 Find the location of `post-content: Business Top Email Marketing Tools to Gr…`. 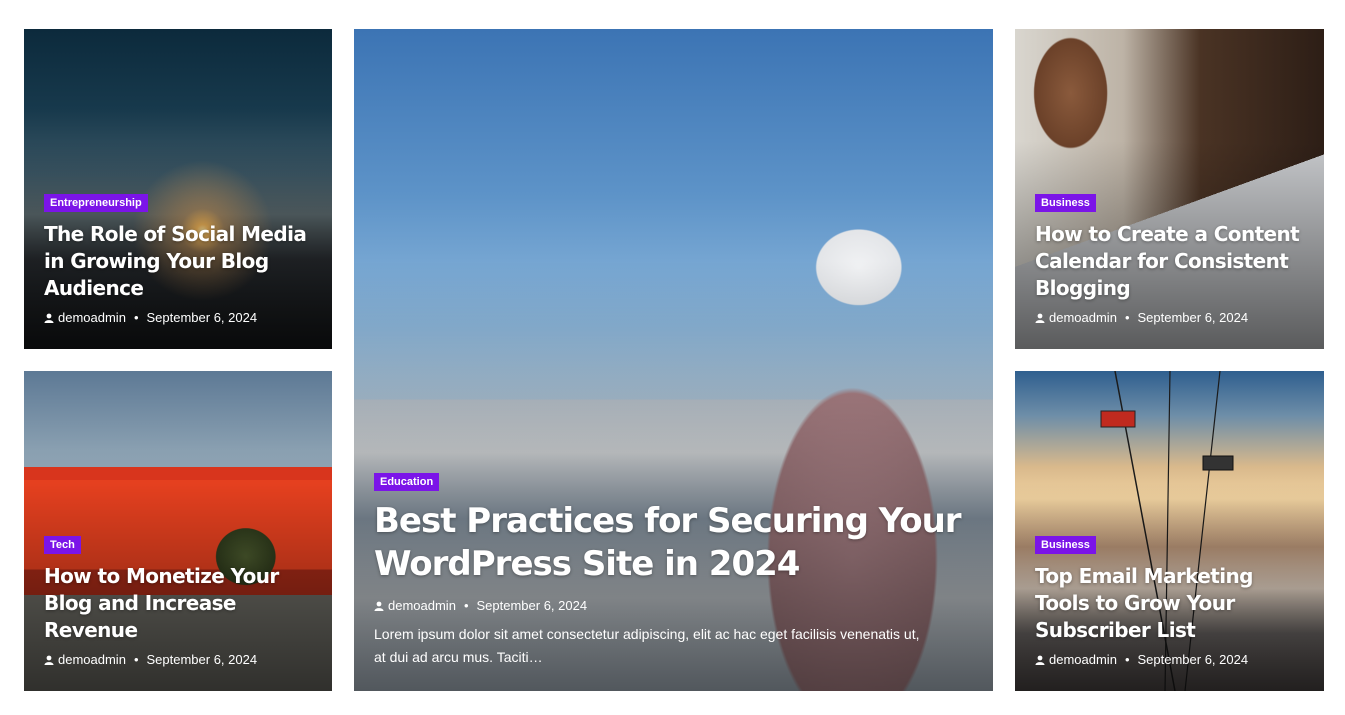

post-content: Business Top Email Marketing Tools to Gr… is located at coordinates (1170, 601).